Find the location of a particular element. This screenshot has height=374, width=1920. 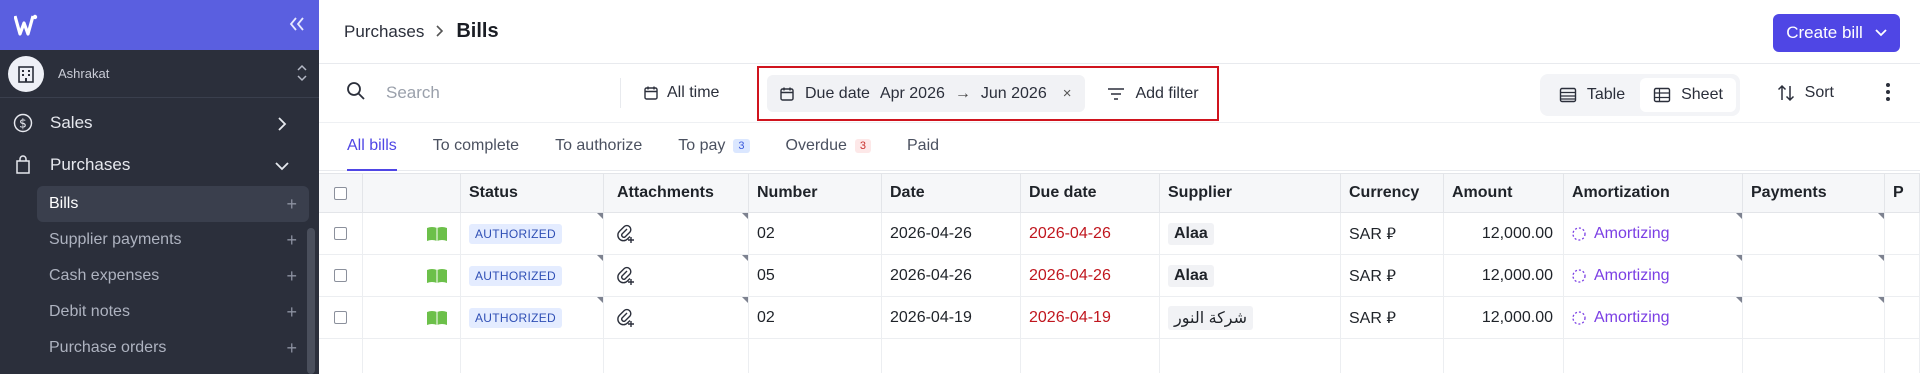

sidebar-item-cash-expenses: Cash expenses + is located at coordinates (173, 276).